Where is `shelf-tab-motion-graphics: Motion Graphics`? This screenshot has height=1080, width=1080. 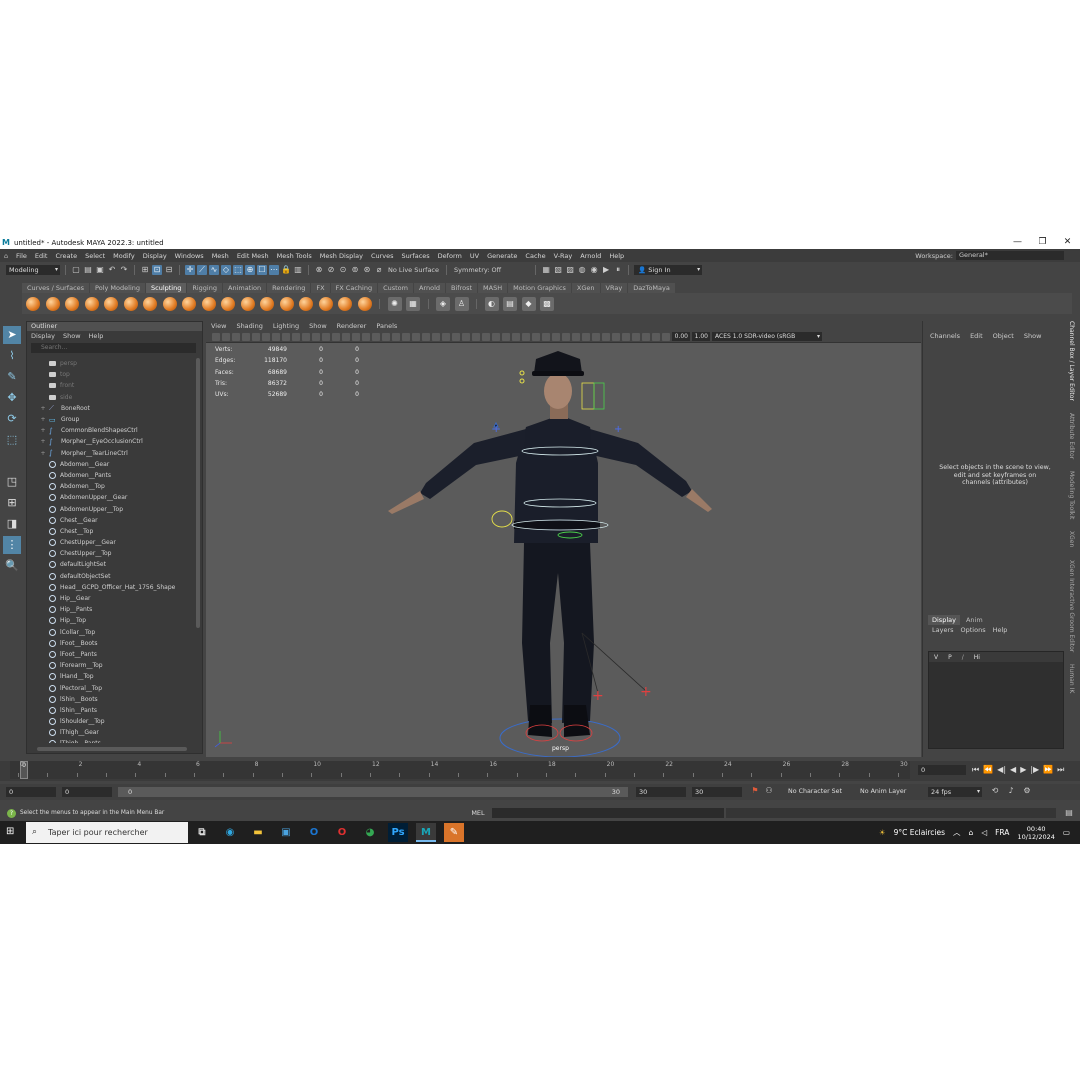 shelf-tab-motion-graphics: Motion Graphics is located at coordinates (539, 288).